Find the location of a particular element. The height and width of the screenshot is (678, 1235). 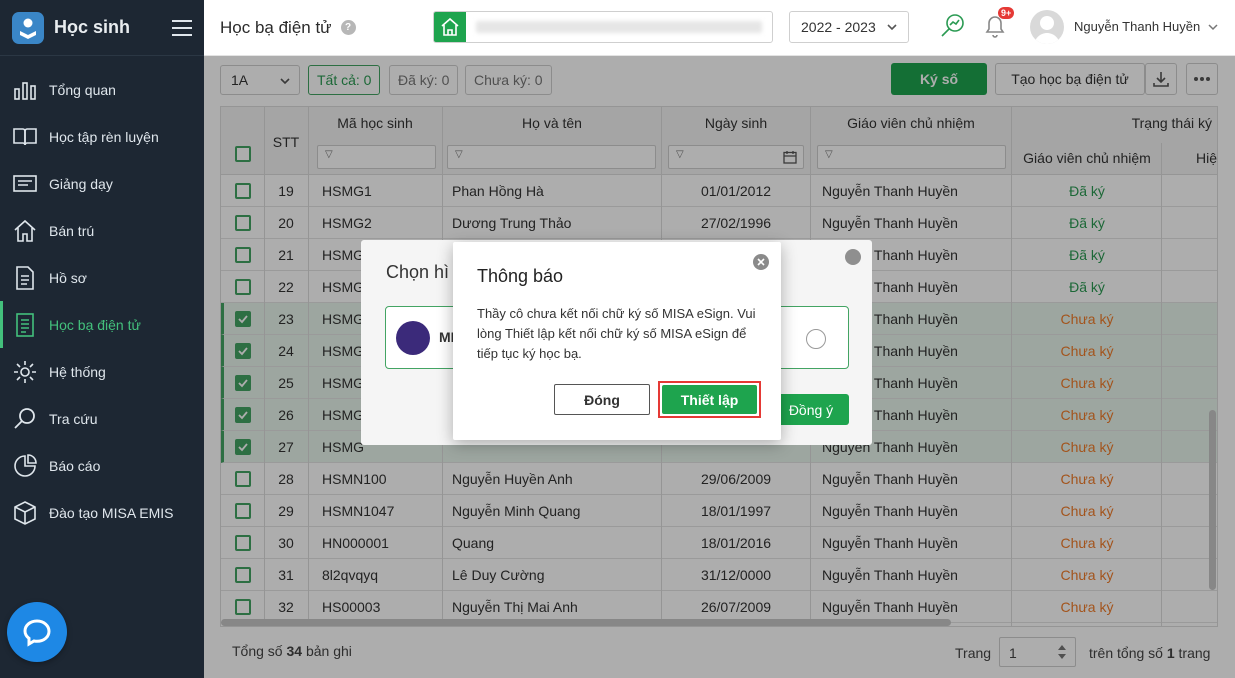

app-title: Học sinh is located at coordinates (92, 27).